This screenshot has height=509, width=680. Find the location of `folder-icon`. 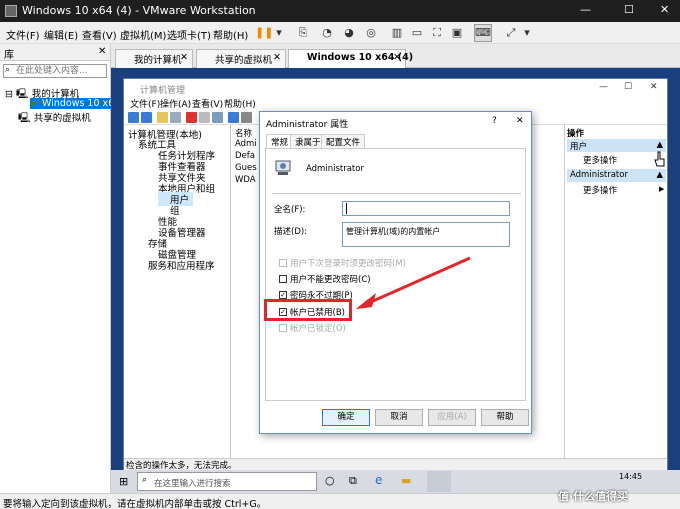

folder-icon is located at coordinates (162, 117).